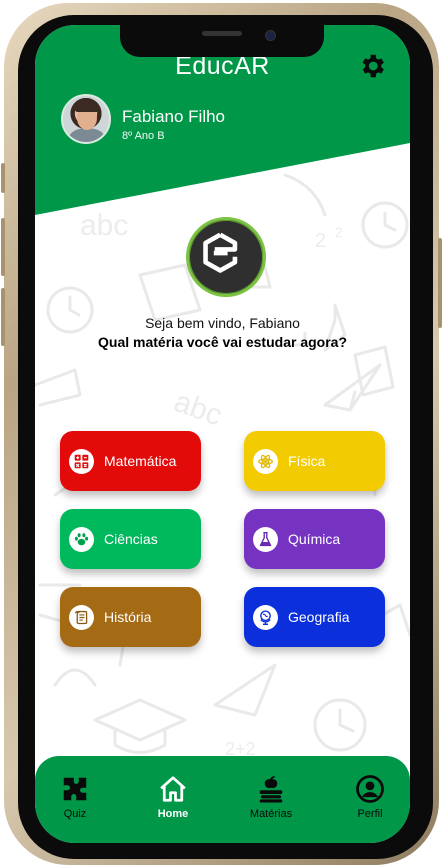 This screenshot has height=868, width=443. What do you see at coordinates (270, 35) in the screenshot?
I see `front-camera` at bounding box center [270, 35].